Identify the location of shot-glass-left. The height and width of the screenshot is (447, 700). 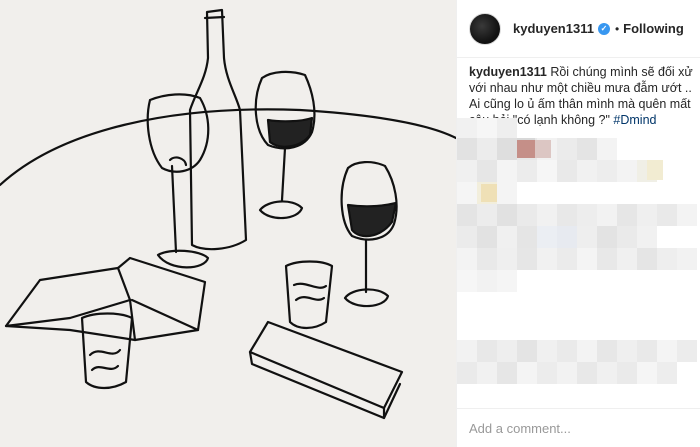
(107, 351).